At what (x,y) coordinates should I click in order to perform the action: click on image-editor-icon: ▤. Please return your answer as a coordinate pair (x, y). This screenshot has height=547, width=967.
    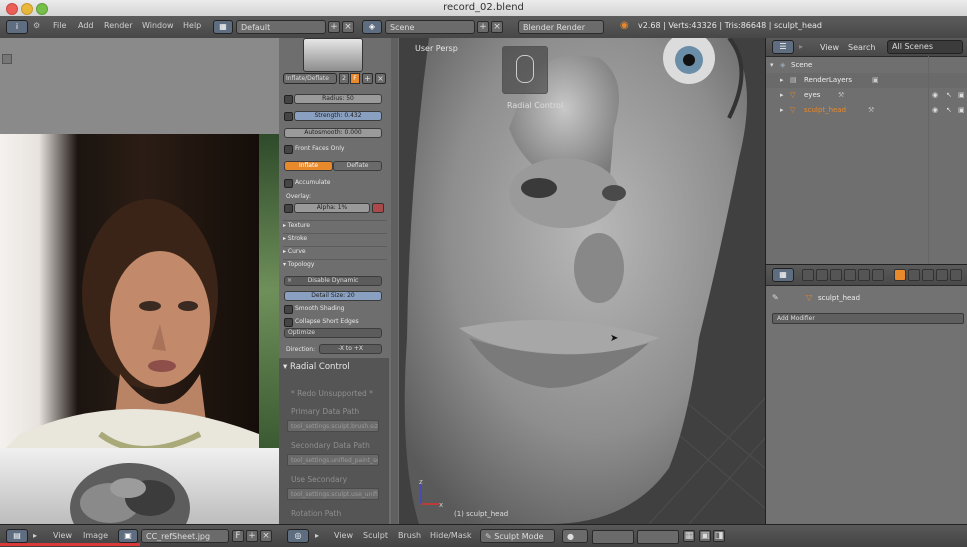
    Looking at the image, I should click on (17, 536).